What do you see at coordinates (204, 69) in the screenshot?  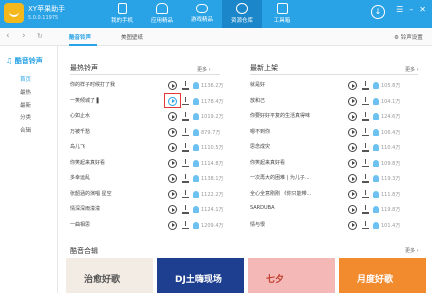 I see `hot-more-link: 更多 ›` at bounding box center [204, 69].